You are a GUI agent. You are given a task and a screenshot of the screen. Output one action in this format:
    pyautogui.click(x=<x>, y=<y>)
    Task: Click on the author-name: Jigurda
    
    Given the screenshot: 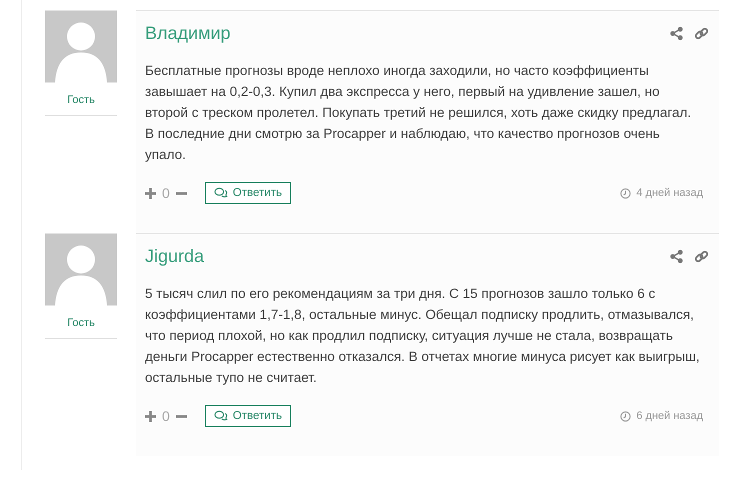 What is the action you would take?
    pyautogui.click(x=174, y=256)
    